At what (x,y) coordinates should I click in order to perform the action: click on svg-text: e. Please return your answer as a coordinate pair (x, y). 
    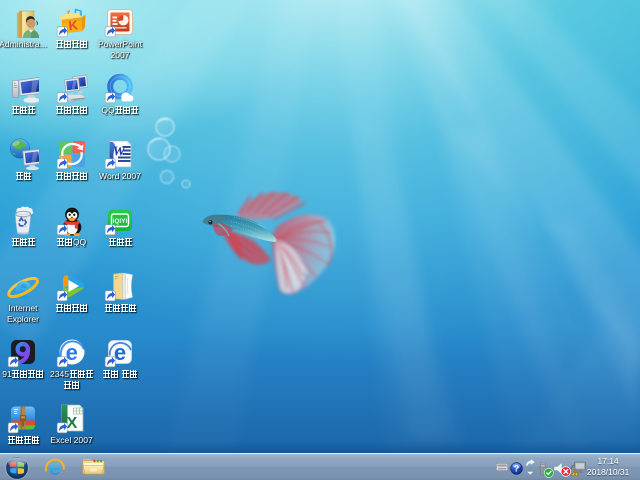
    Looking at the image, I should click on (71, 352).